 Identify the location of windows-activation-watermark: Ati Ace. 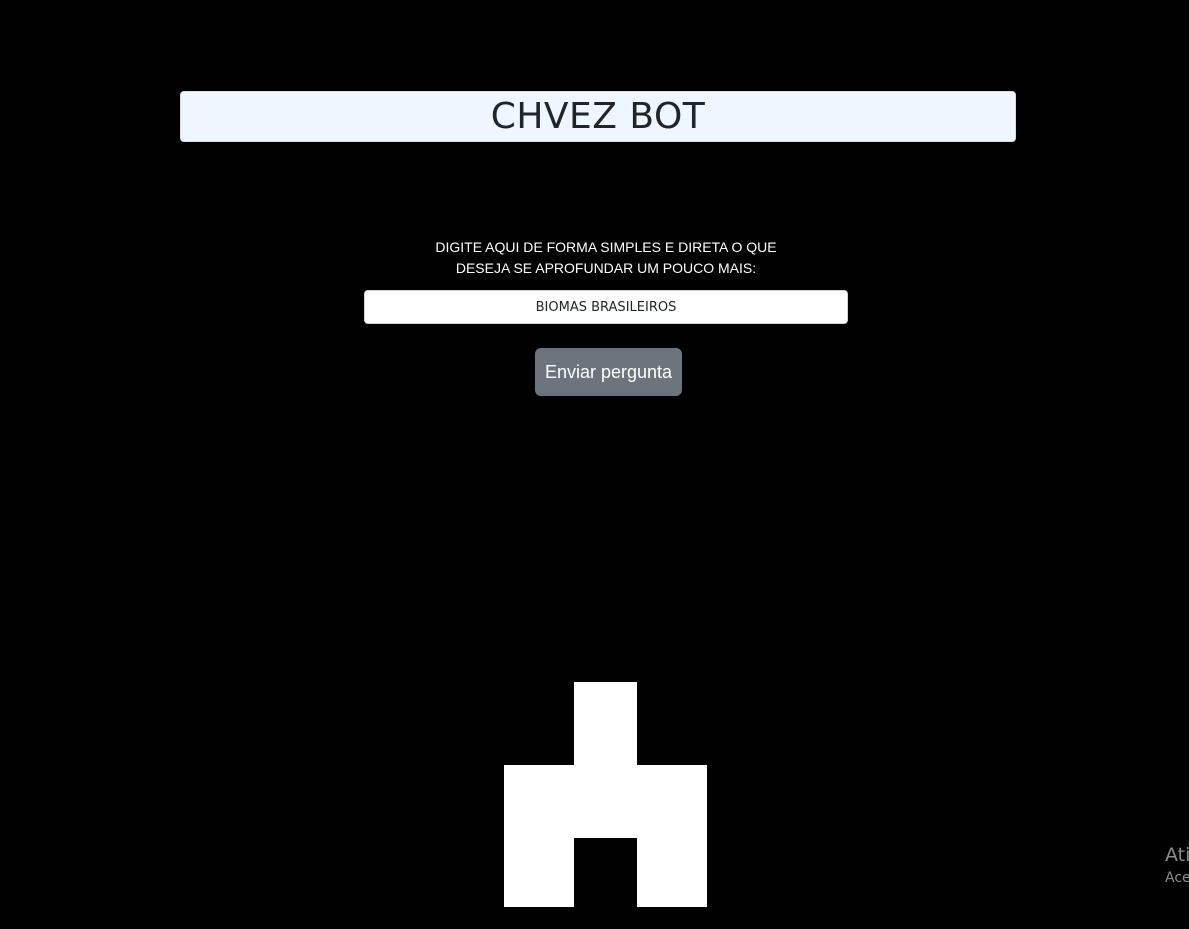
(1177, 865).